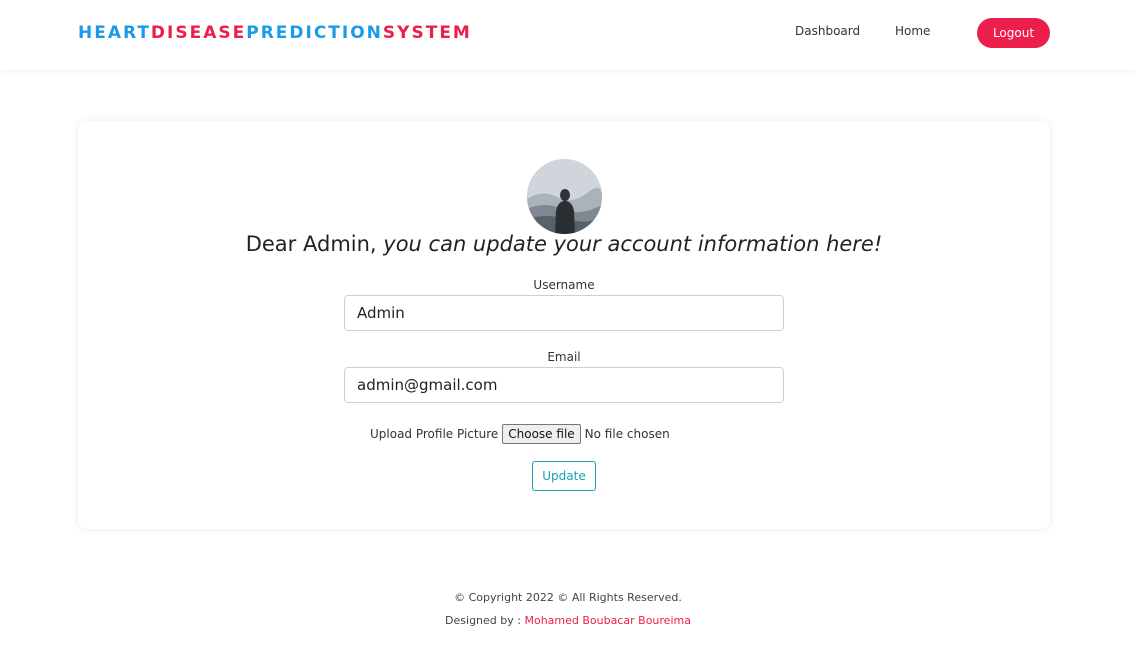  I want to click on brand-part-disease: DISEASE, so click(198, 33).